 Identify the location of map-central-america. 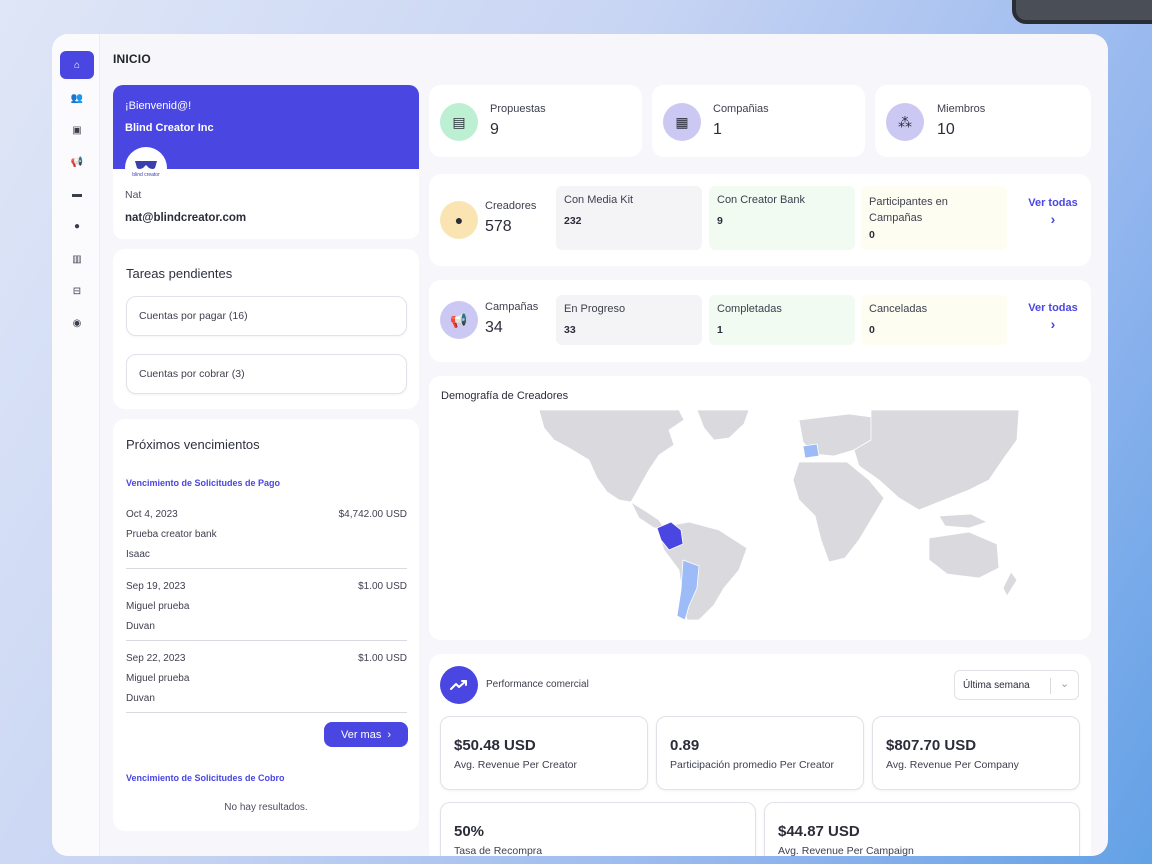
(647, 514).